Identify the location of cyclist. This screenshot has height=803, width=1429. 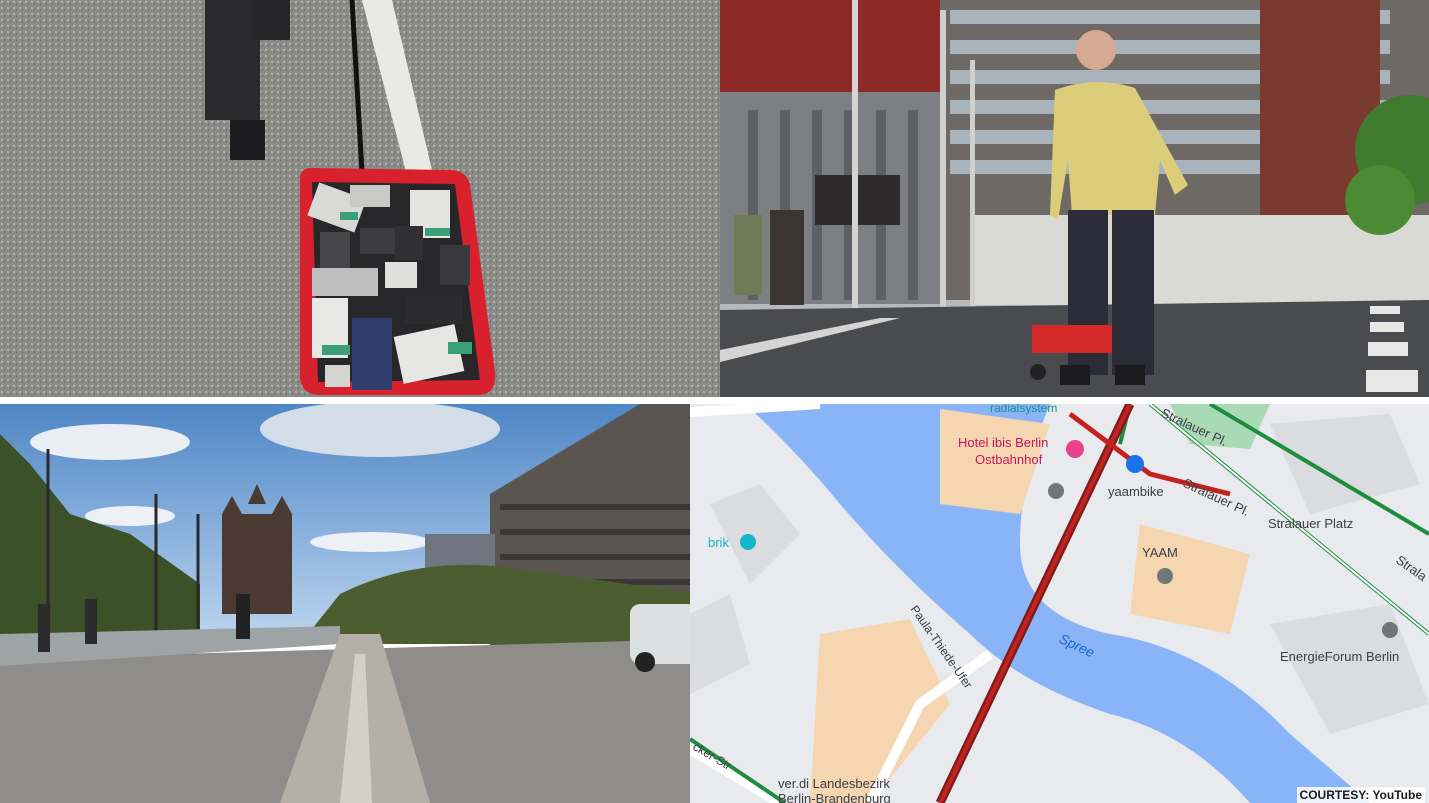
(243, 616).